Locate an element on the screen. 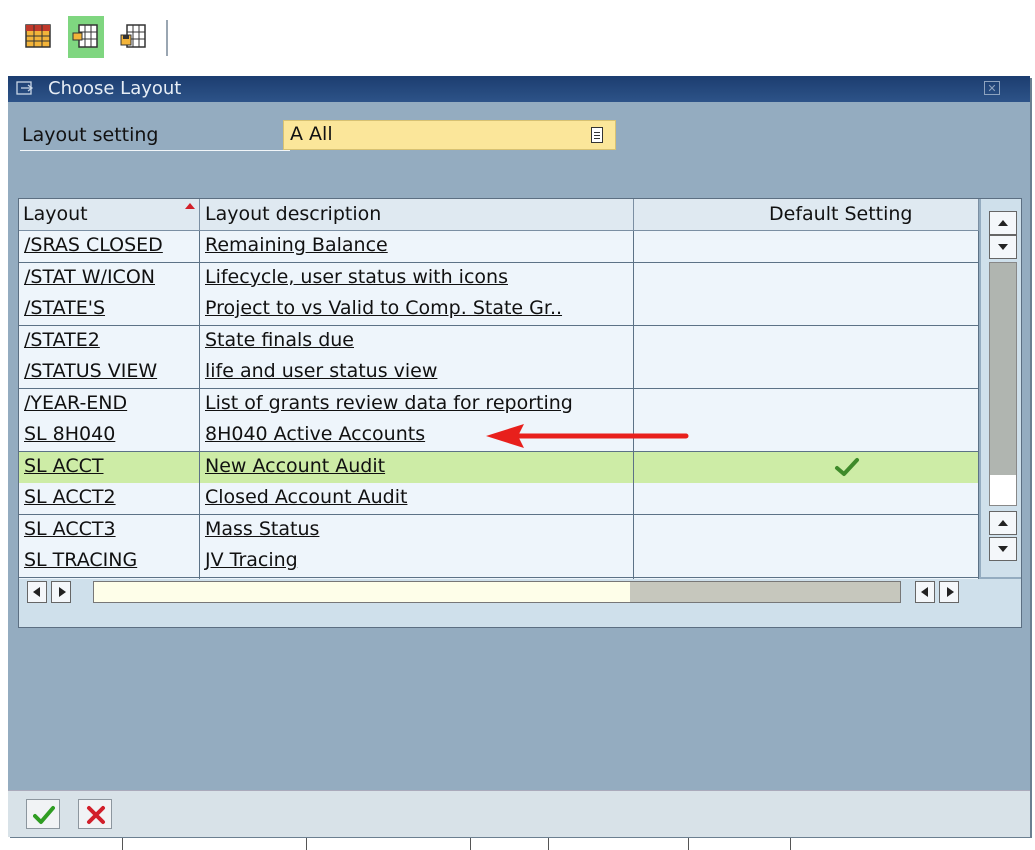 The height and width of the screenshot is (850, 1035). ok-button is located at coordinates (43, 814).